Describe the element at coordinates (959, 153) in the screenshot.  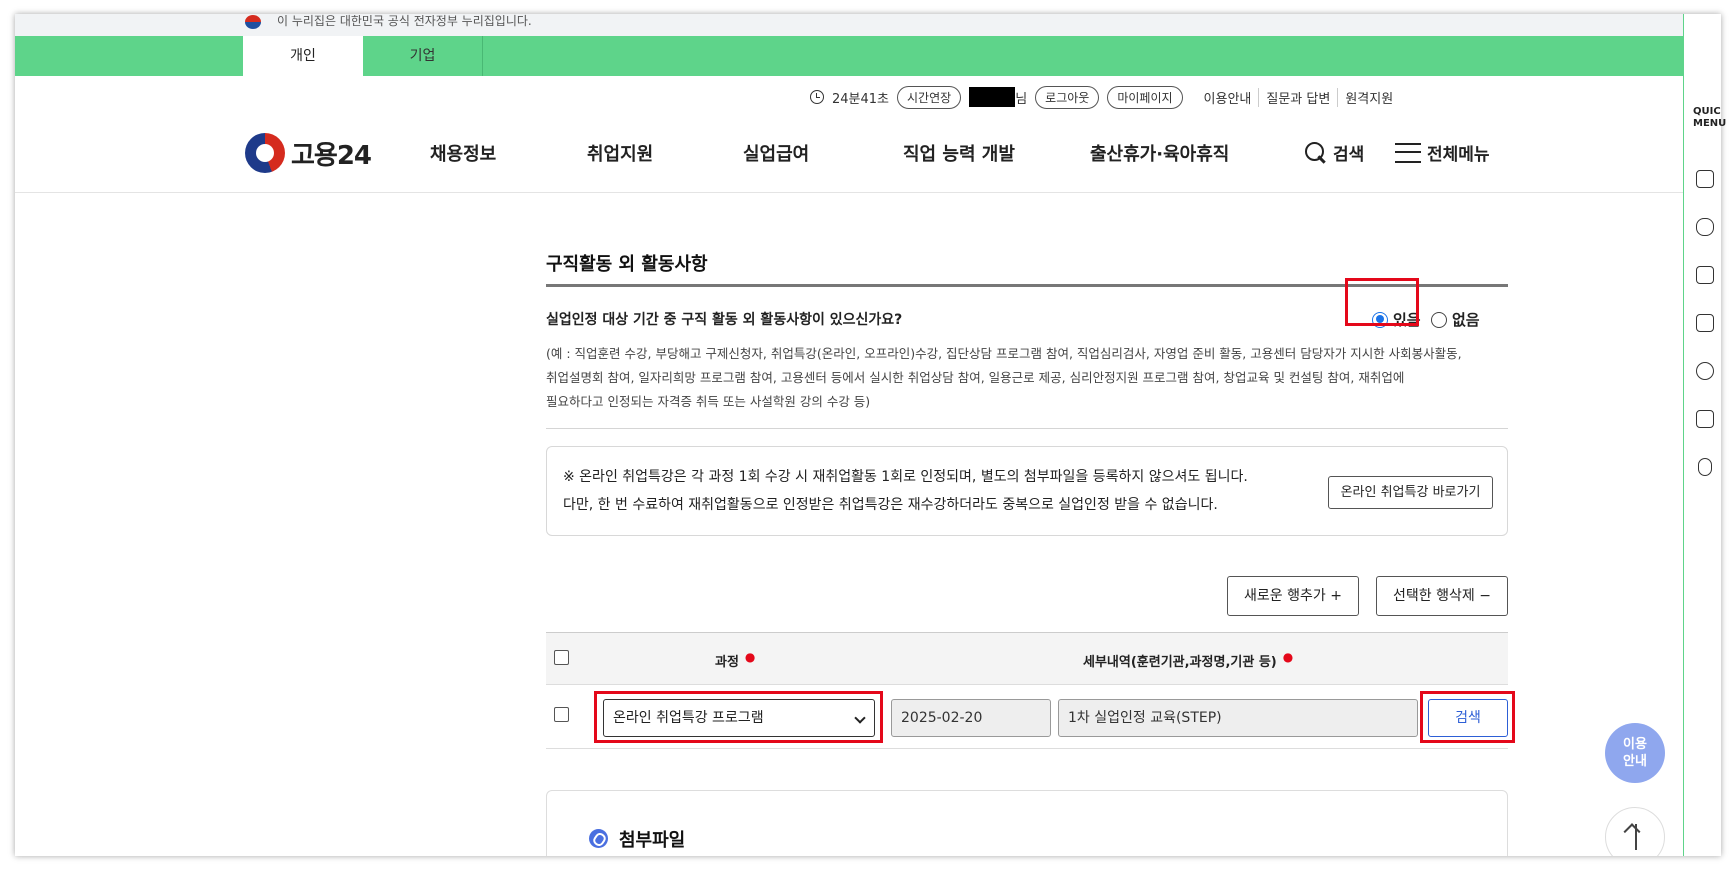
I see `nav-item-vocational-training: 직업 능력 개발` at that location.